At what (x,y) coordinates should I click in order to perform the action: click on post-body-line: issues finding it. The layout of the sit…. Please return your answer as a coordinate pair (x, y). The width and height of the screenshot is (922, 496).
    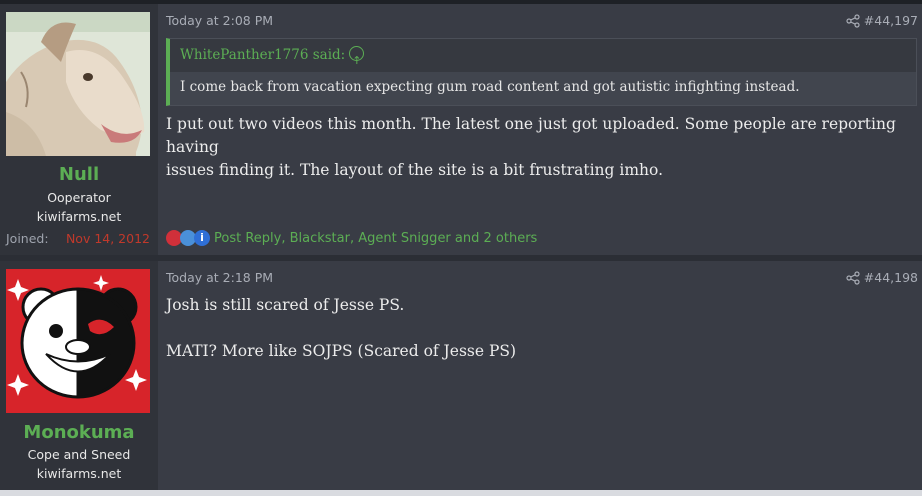
    Looking at the image, I should click on (415, 170).